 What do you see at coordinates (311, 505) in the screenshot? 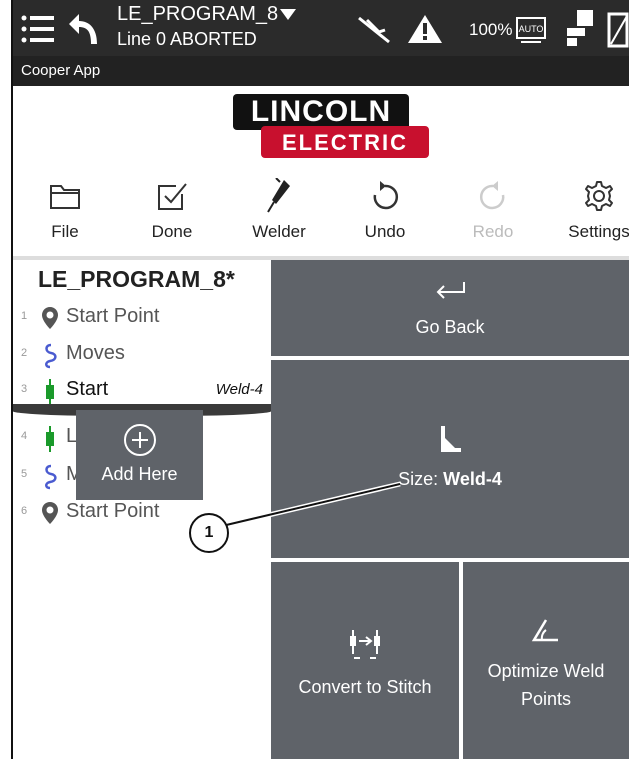
I see `callout-leader-line` at bounding box center [311, 505].